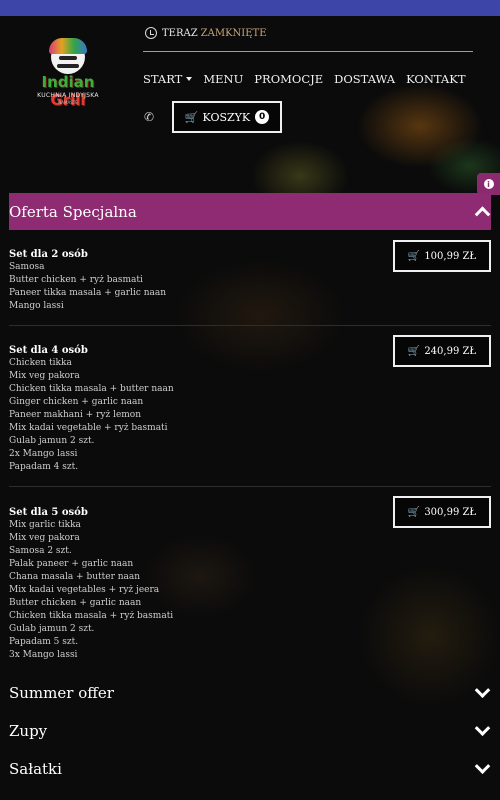 Image resolution: width=500 pixels, height=800 pixels. I want to click on section-header-salatki: Sałatki, so click(250, 769).